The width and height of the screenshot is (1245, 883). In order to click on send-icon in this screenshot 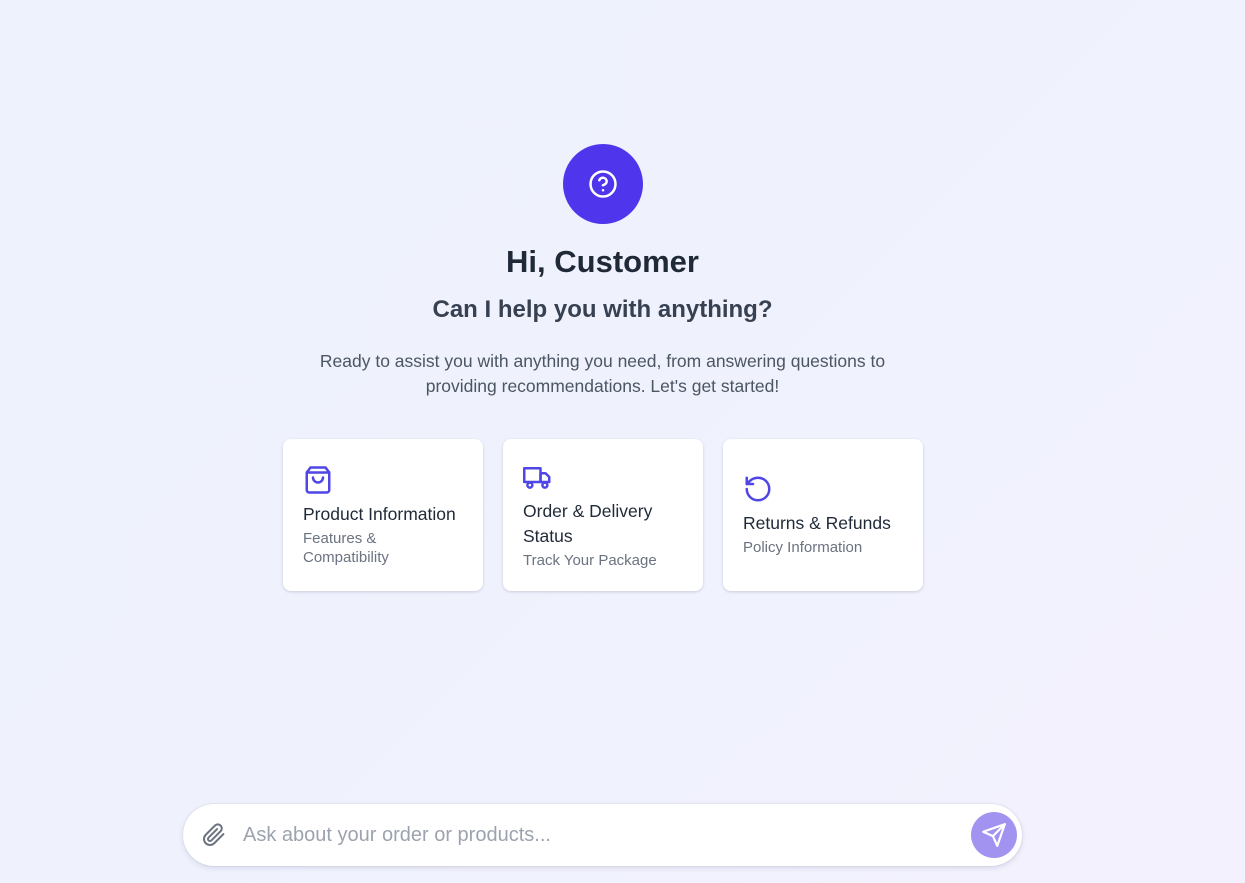, I will do `click(994, 835)`.